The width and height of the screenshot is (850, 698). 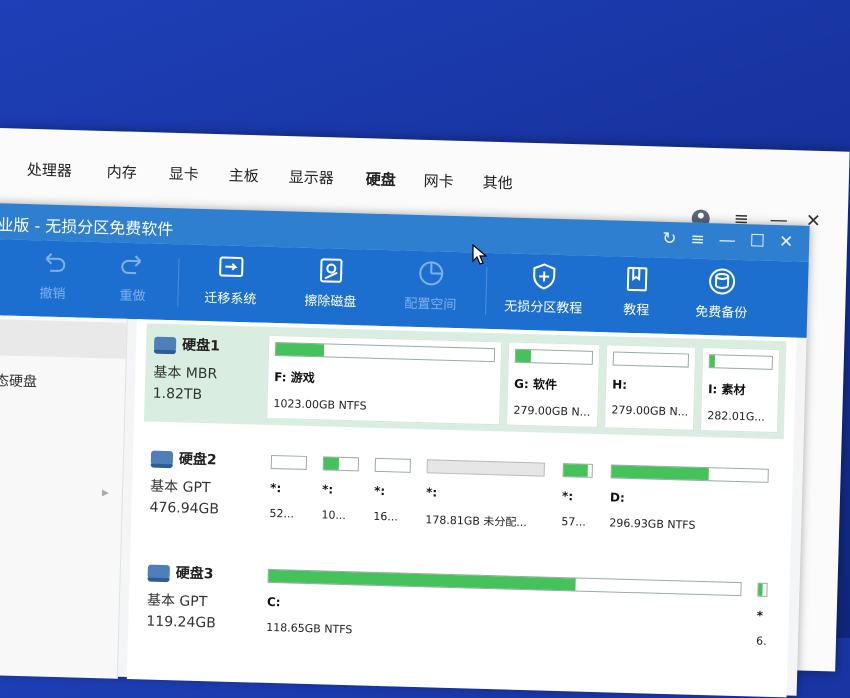 What do you see at coordinates (230, 299) in the screenshot?
I see `migrate-label: 迁移系统` at bounding box center [230, 299].